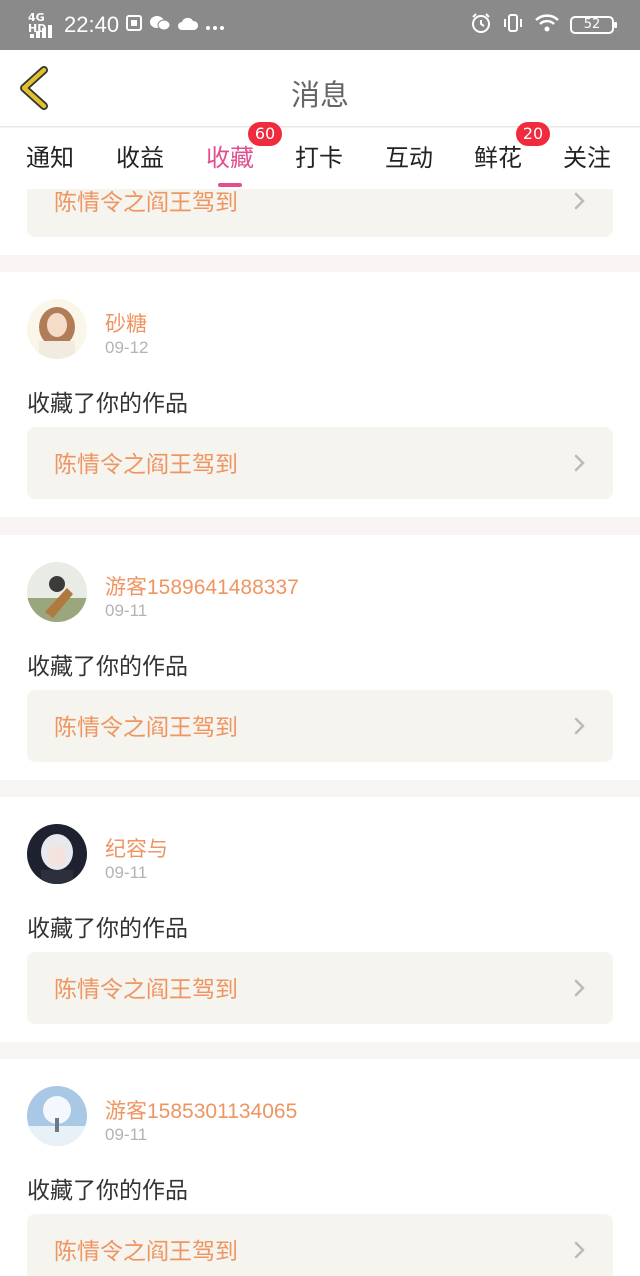 The image size is (640, 1276). I want to click on tab-earnings: 收益, so click(140, 155).